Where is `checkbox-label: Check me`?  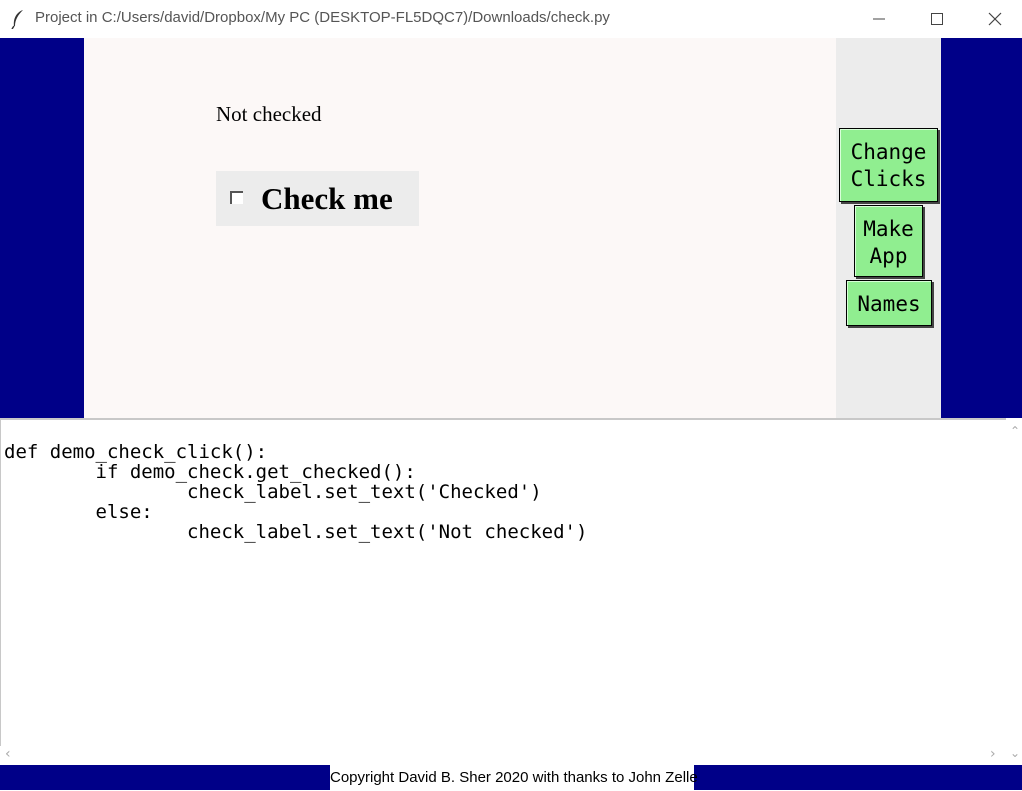 checkbox-label: Check me is located at coordinates (327, 199).